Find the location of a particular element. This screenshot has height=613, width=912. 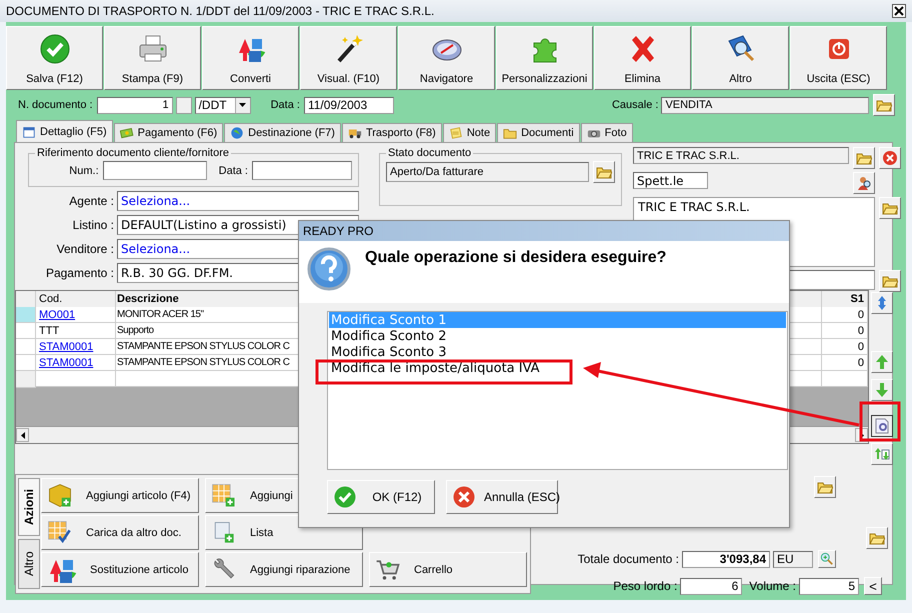

total-label: Totale documento : is located at coordinates (628, 559).